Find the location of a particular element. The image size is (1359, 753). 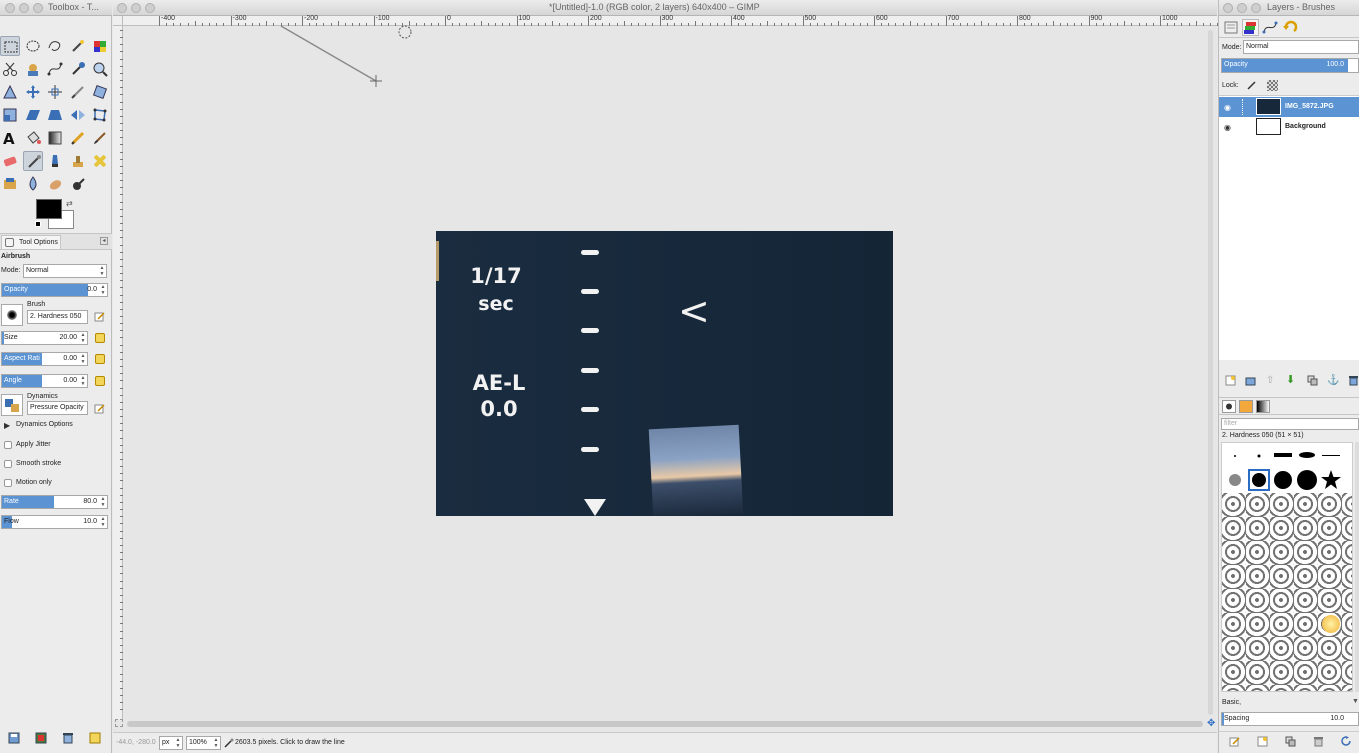

brush-thumb-sun is located at coordinates (1331, 624).